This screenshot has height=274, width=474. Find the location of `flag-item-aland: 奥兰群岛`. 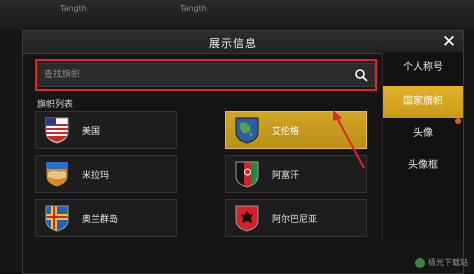

flag-item-aland: 奥兰群岛 is located at coordinates (106, 218).